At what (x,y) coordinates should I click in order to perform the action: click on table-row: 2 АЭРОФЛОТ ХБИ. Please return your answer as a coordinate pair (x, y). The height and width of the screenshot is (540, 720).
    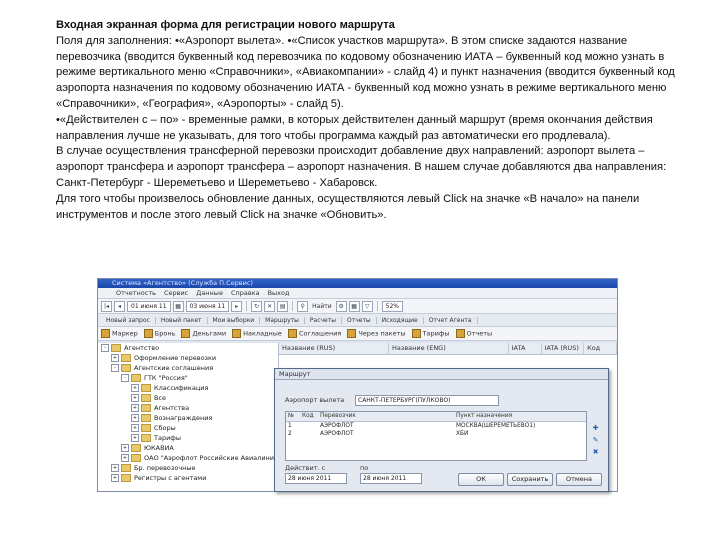
    Looking at the image, I should click on (436, 434).